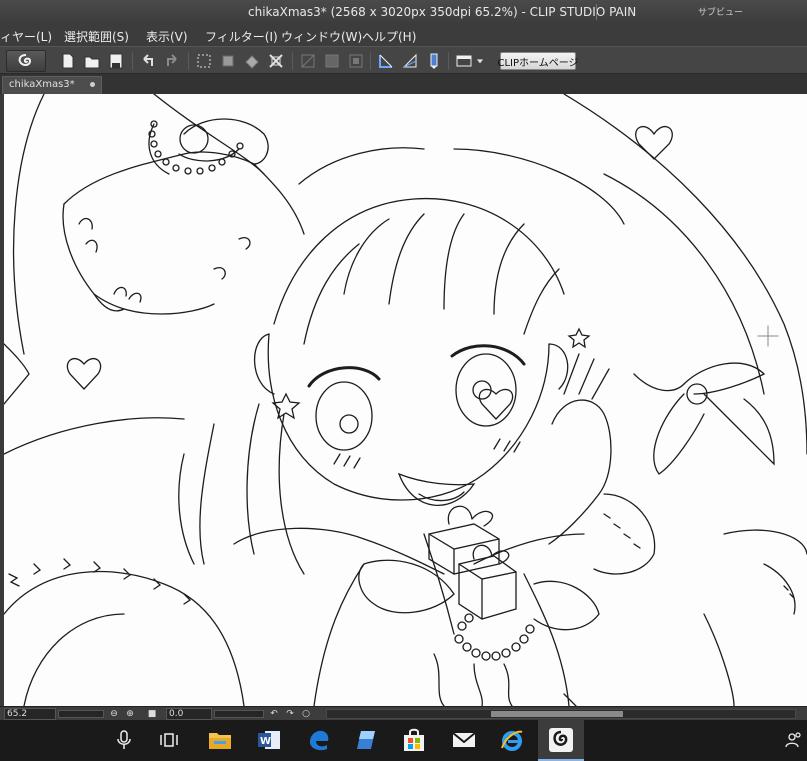  I want to click on rotate-left-icon: ↶, so click(274, 714).